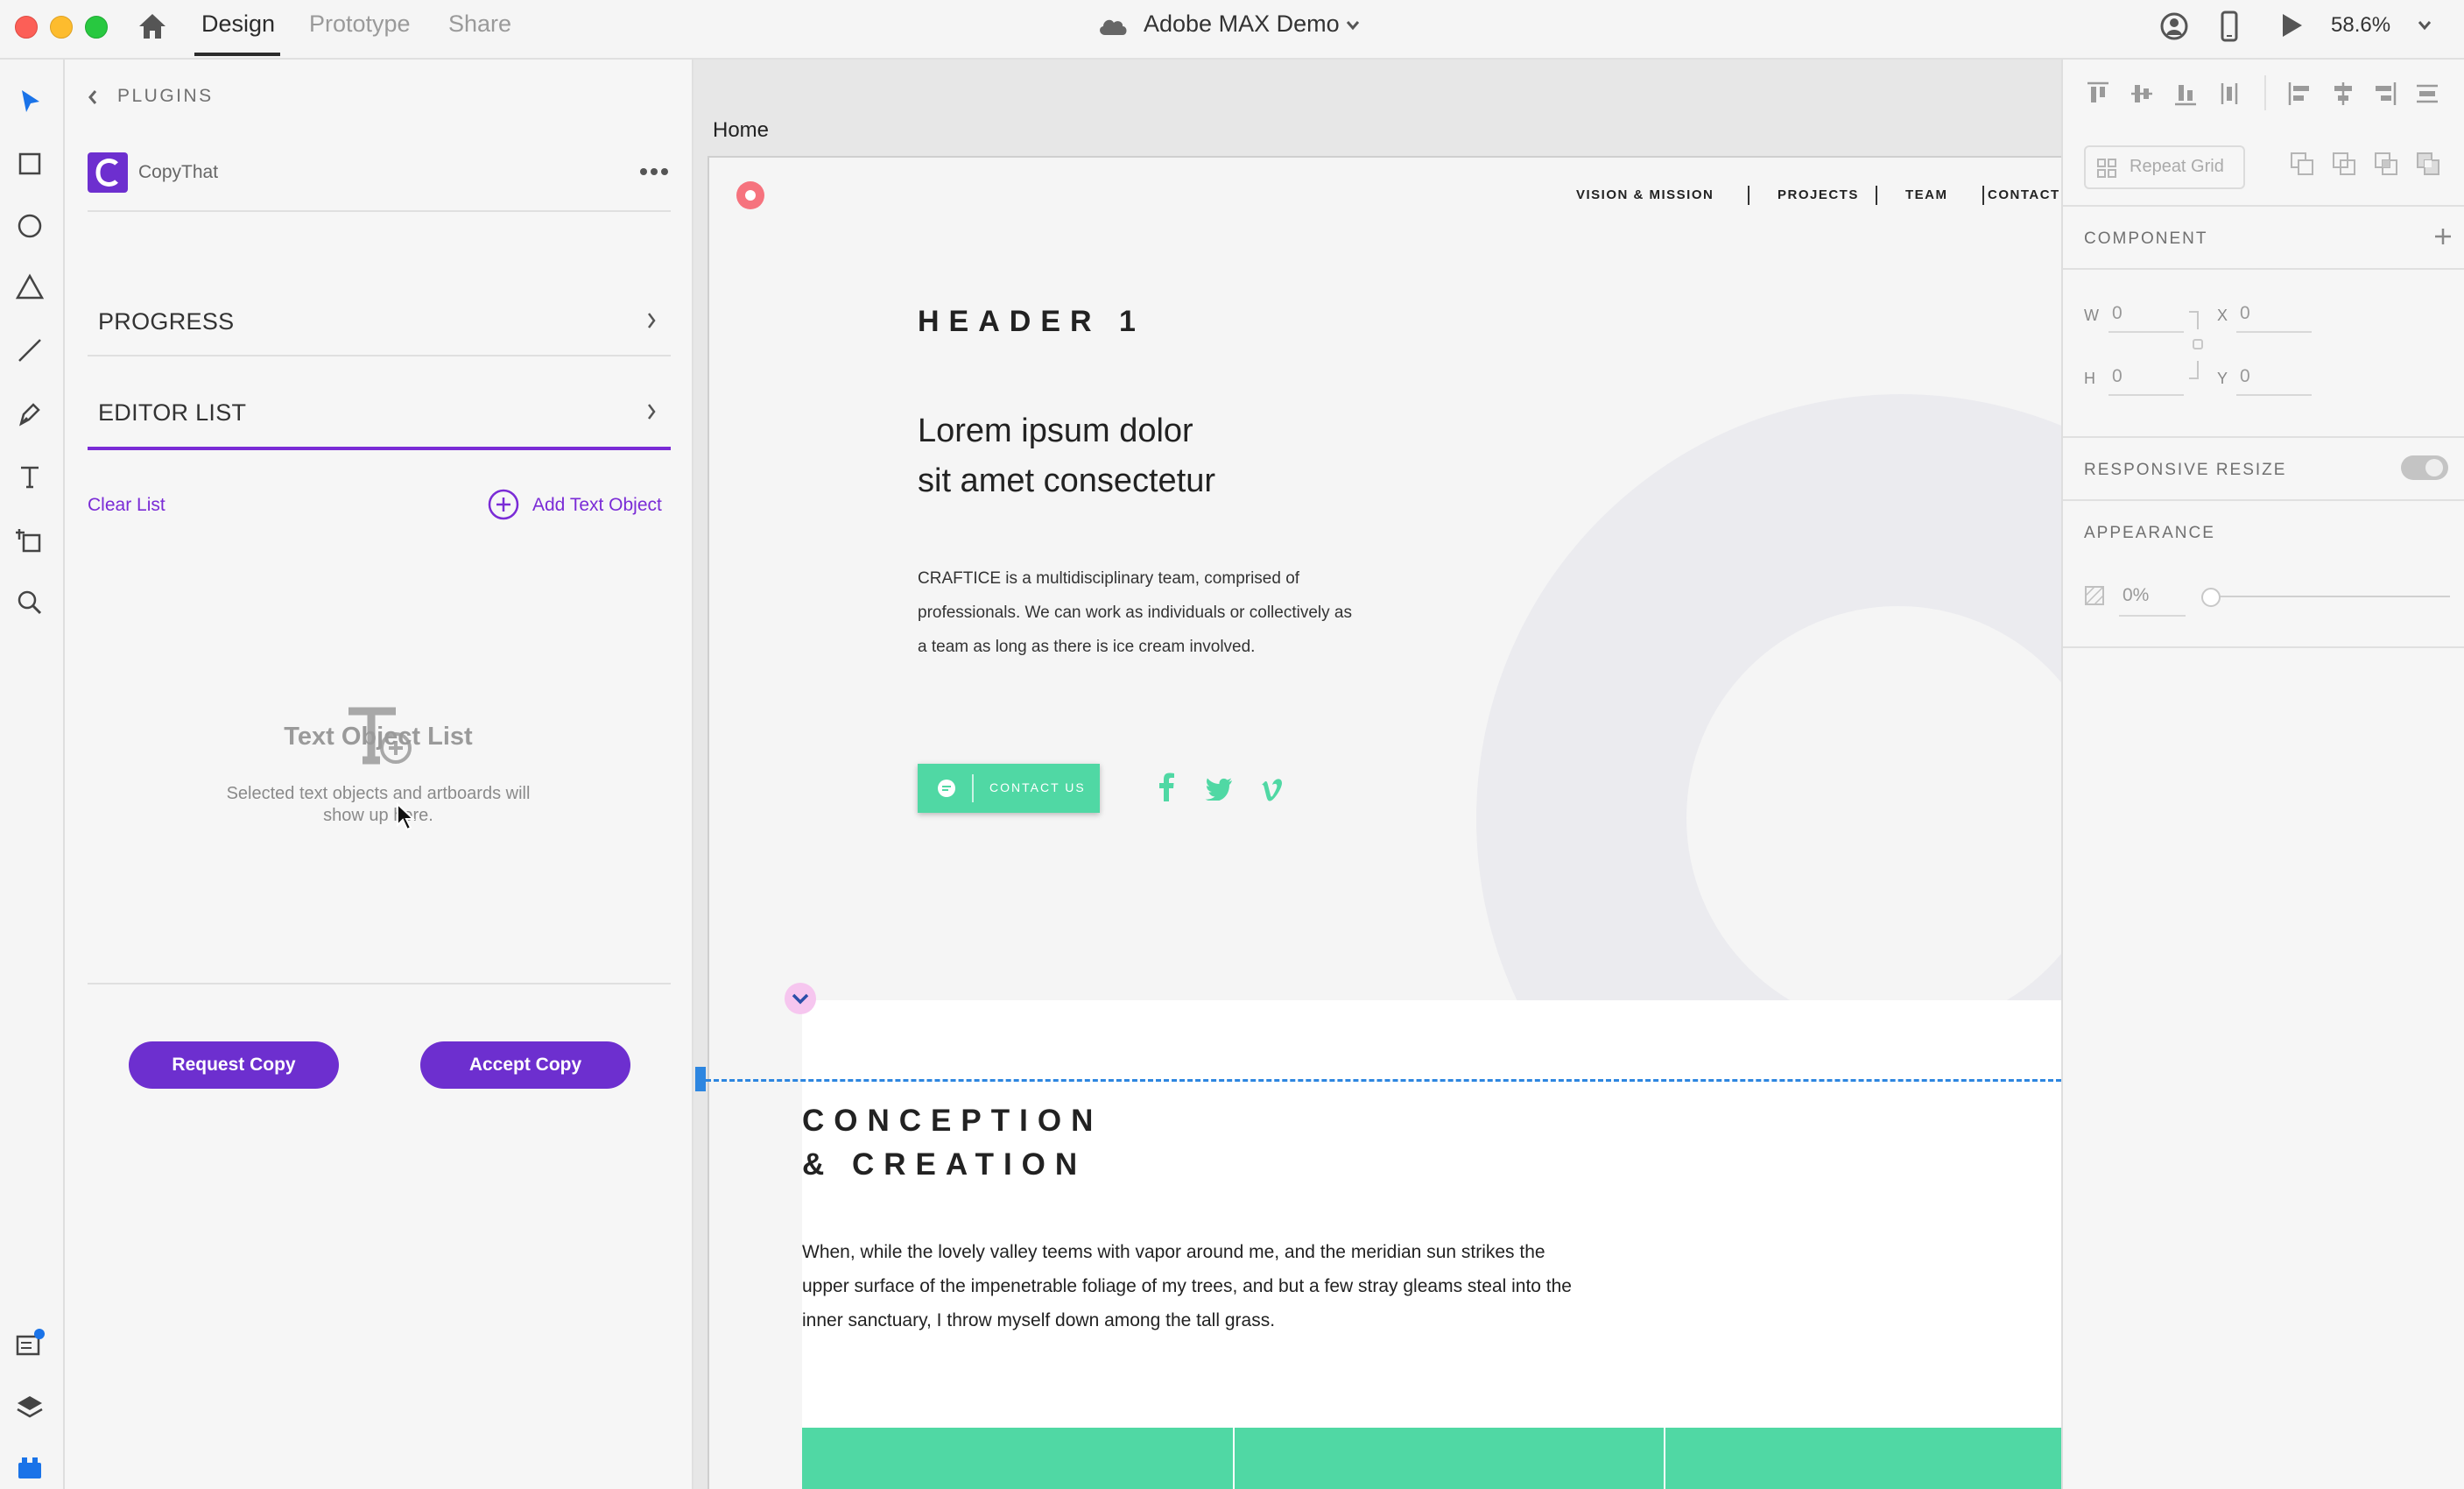  What do you see at coordinates (480, 24) in the screenshot?
I see `tab-share: Share` at bounding box center [480, 24].